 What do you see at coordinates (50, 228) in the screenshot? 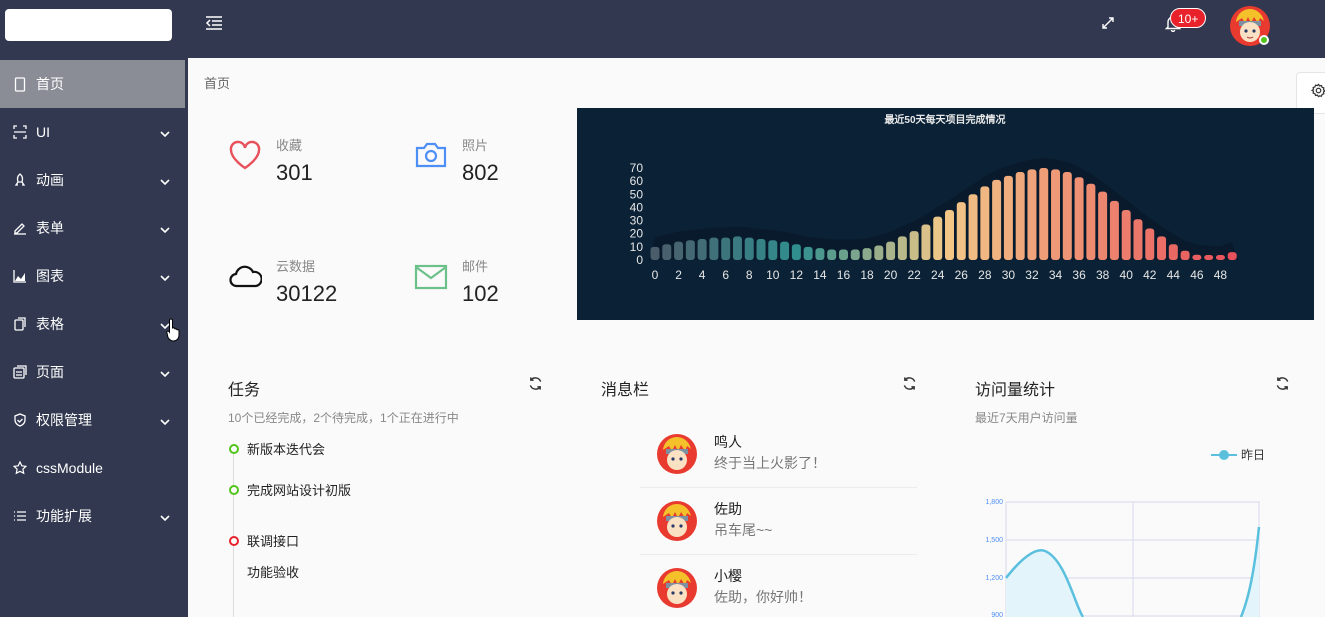
I see `sidebar-item-label: 表单` at bounding box center [50, 228].